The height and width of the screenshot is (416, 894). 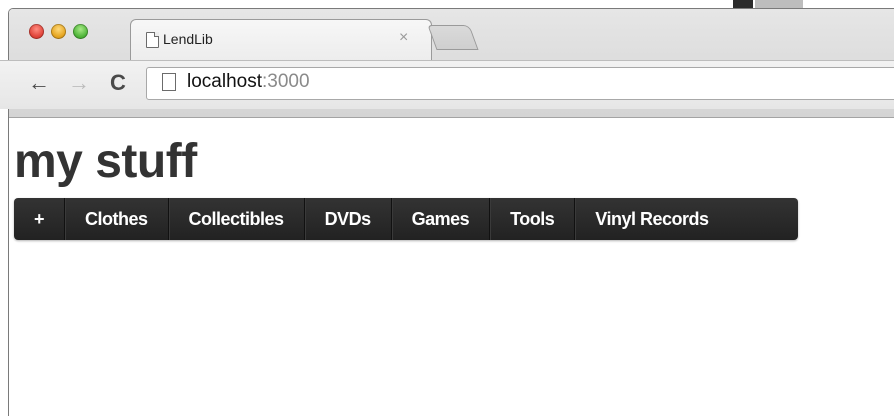 What do you see at coordinates (651, 219) in the screenshot?
I see `nav-item-vinyl-records: Vinyl Records` at bounding box center [651, 219].